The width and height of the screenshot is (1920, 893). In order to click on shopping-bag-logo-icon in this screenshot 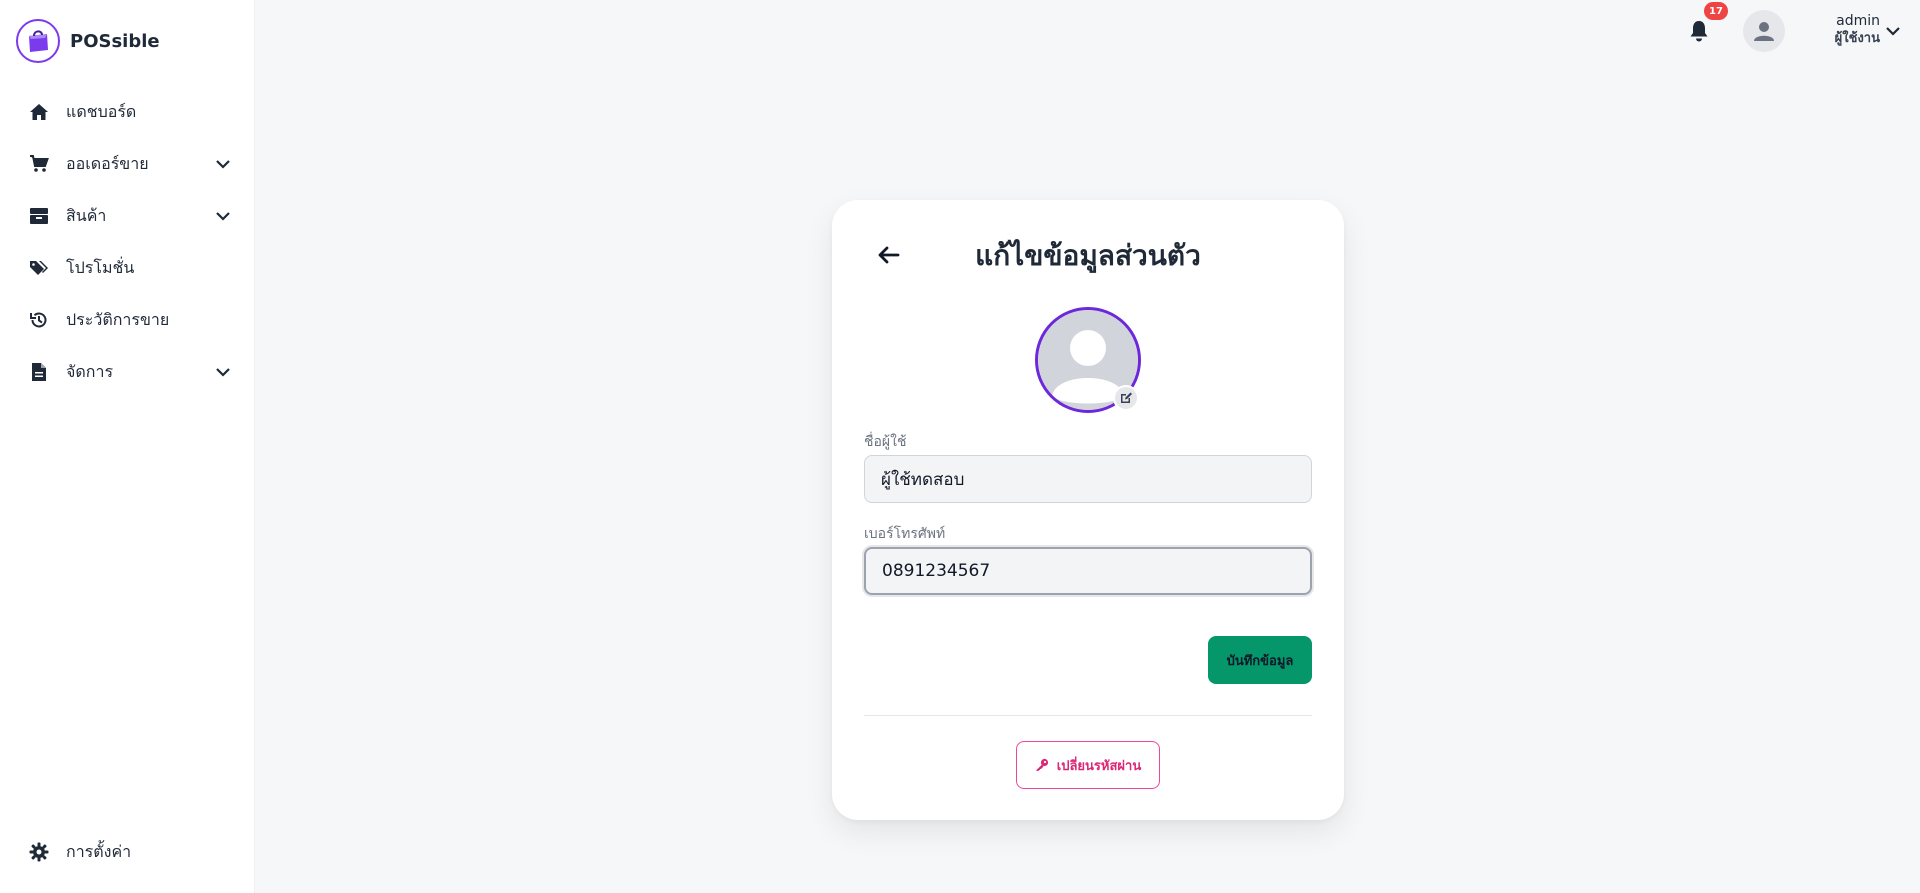, I will do `click(38, 41)`.